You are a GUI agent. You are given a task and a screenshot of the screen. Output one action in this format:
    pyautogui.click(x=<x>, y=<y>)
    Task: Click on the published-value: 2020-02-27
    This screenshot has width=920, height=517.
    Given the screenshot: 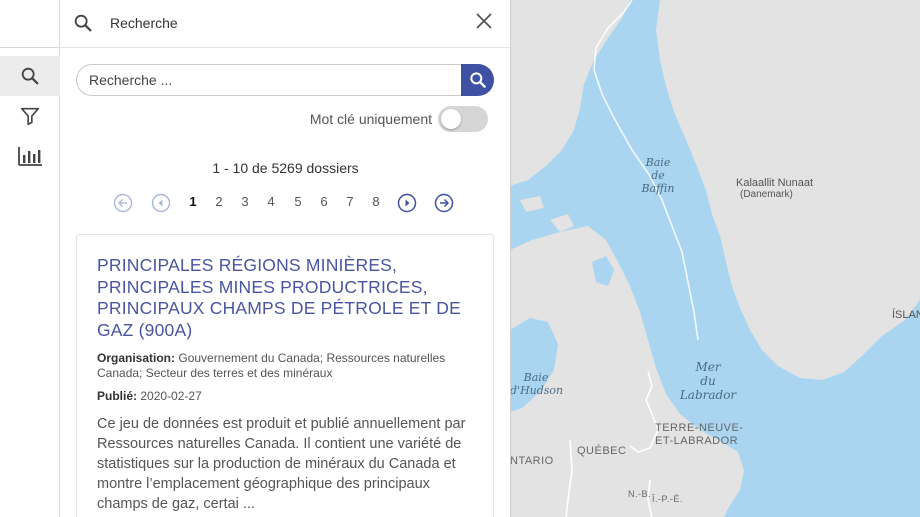 What is the action you would take?
    pyautogui.click(x=171, y=396)
    